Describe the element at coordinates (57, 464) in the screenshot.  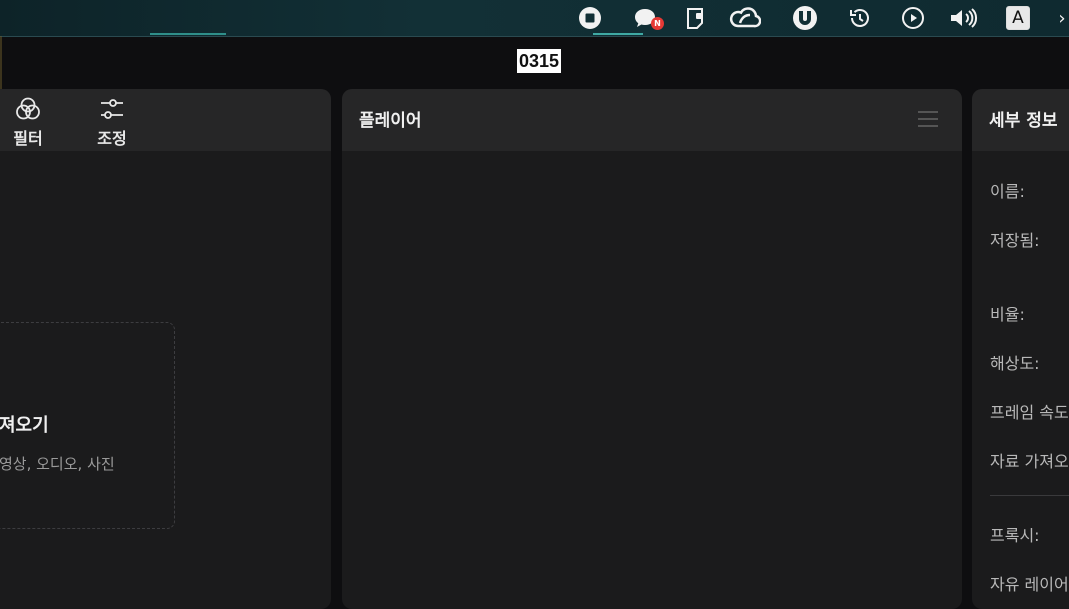
I see `import-subtitle: 영상, 오디오, 사진` at that location.